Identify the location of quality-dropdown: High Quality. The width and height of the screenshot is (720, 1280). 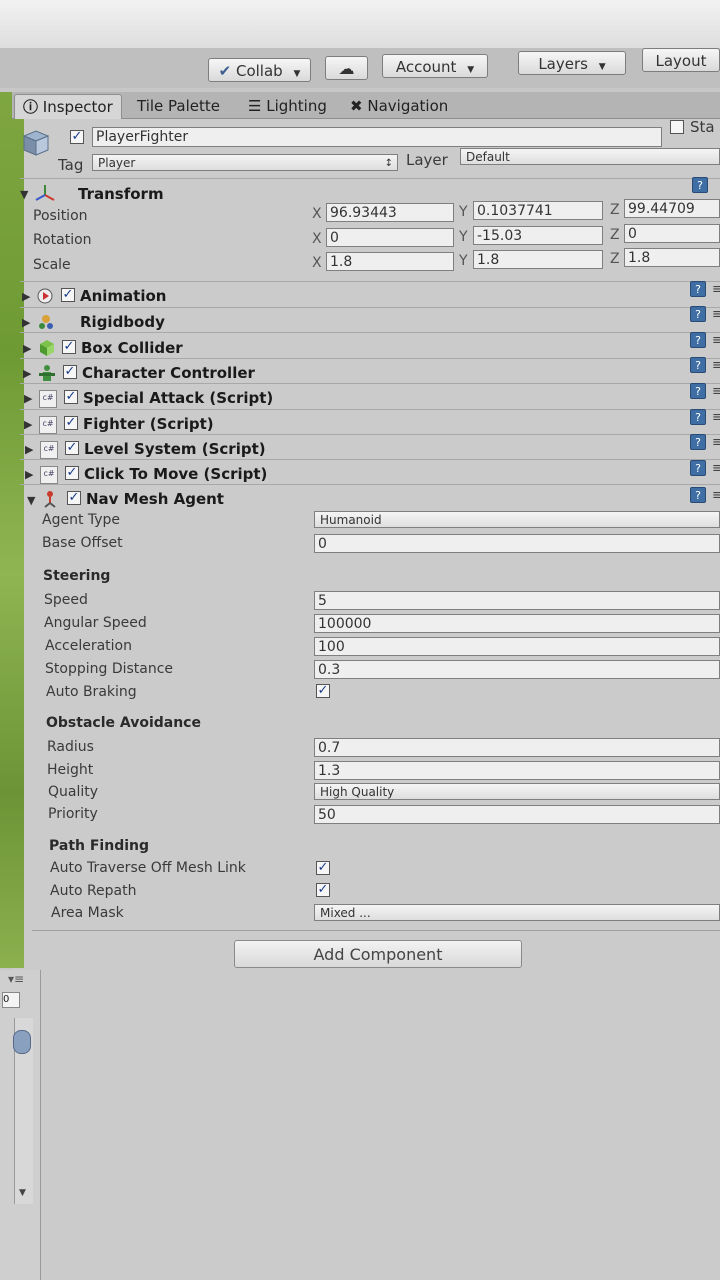
(517, 791).